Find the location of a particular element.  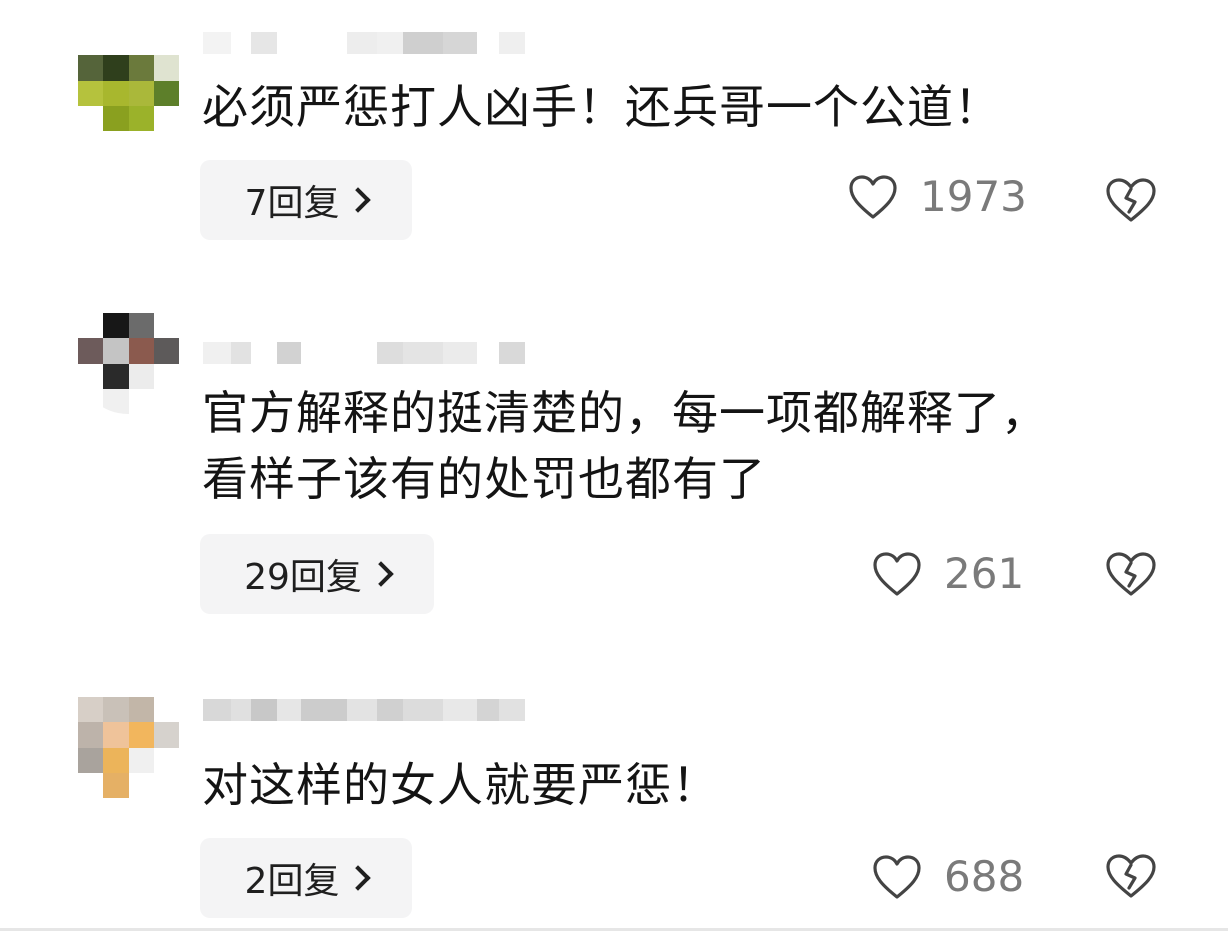

like-count: 261 is located at coordinates (984, 573).